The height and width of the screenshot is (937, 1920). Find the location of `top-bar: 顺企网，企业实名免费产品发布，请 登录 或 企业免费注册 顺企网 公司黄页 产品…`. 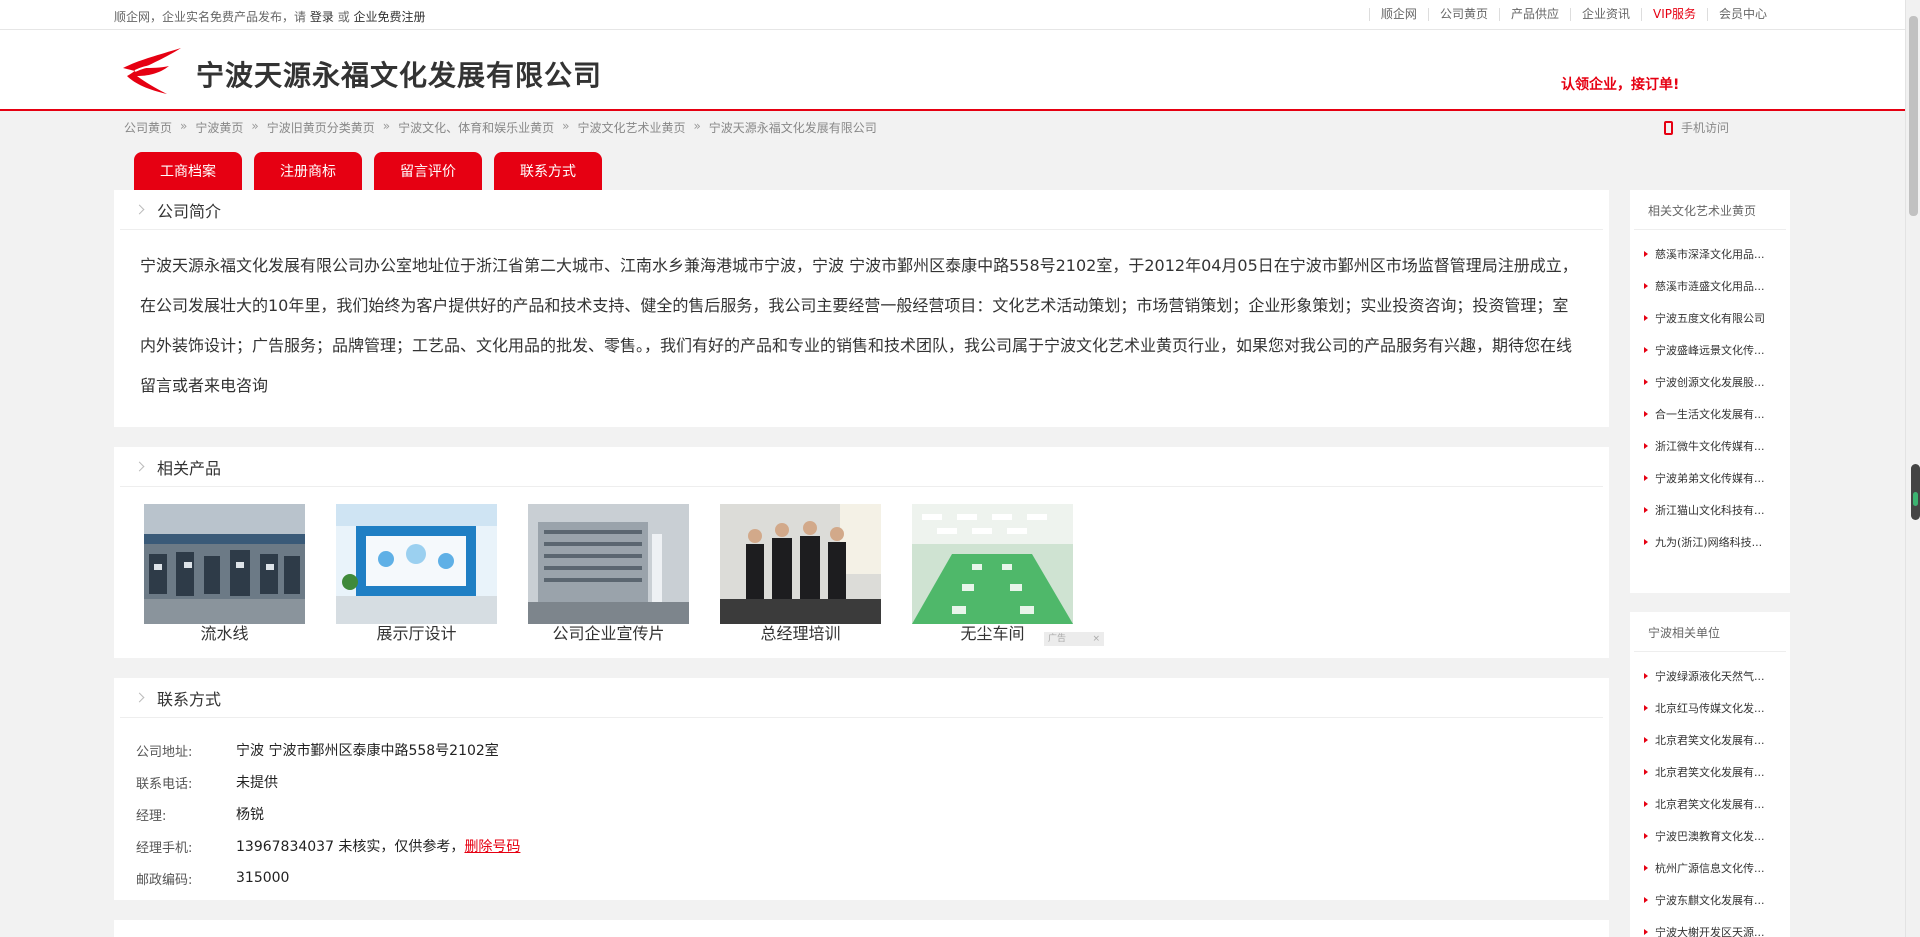

top-bar: 顺企网，企业实名免费产品发布，请 登录 或 企业免费注册 顺企网 公司黄页 产品… is located at coordinates (952, 15).